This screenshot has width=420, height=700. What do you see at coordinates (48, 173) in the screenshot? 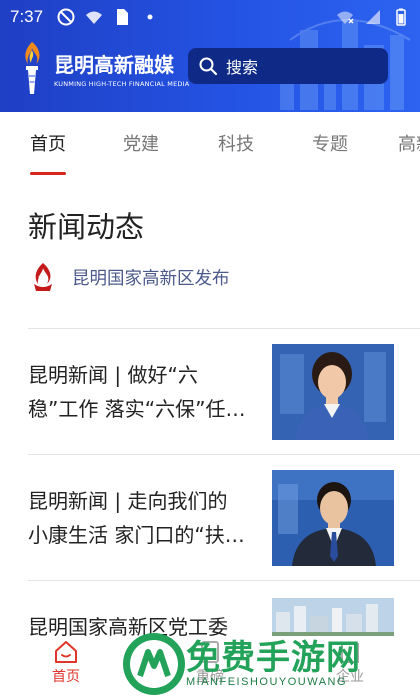
I see `active-tab-indicator` at bounding box center [48, 173].